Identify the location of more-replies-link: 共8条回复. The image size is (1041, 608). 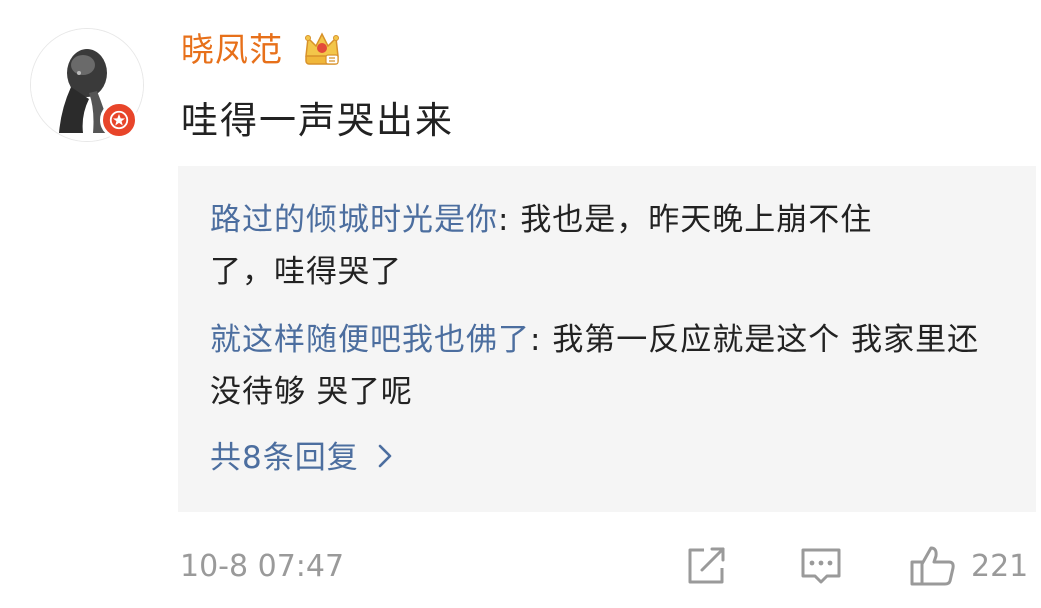
(301, 459).